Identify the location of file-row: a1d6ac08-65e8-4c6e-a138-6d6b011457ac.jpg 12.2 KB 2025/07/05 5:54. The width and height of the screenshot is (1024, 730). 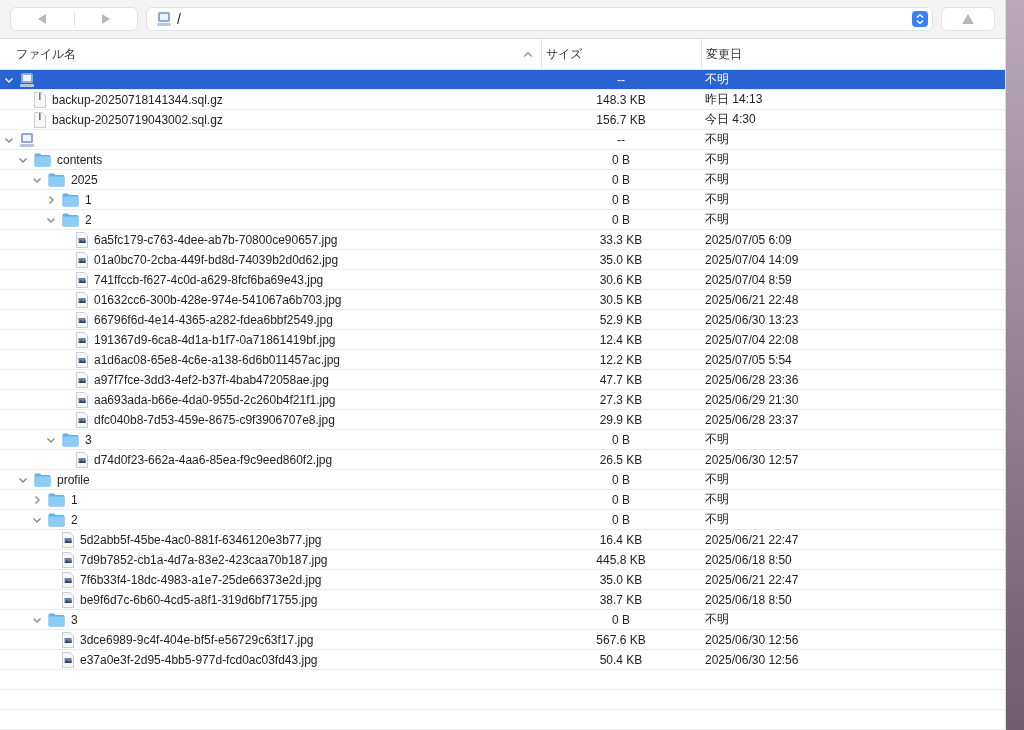
(502, 360).